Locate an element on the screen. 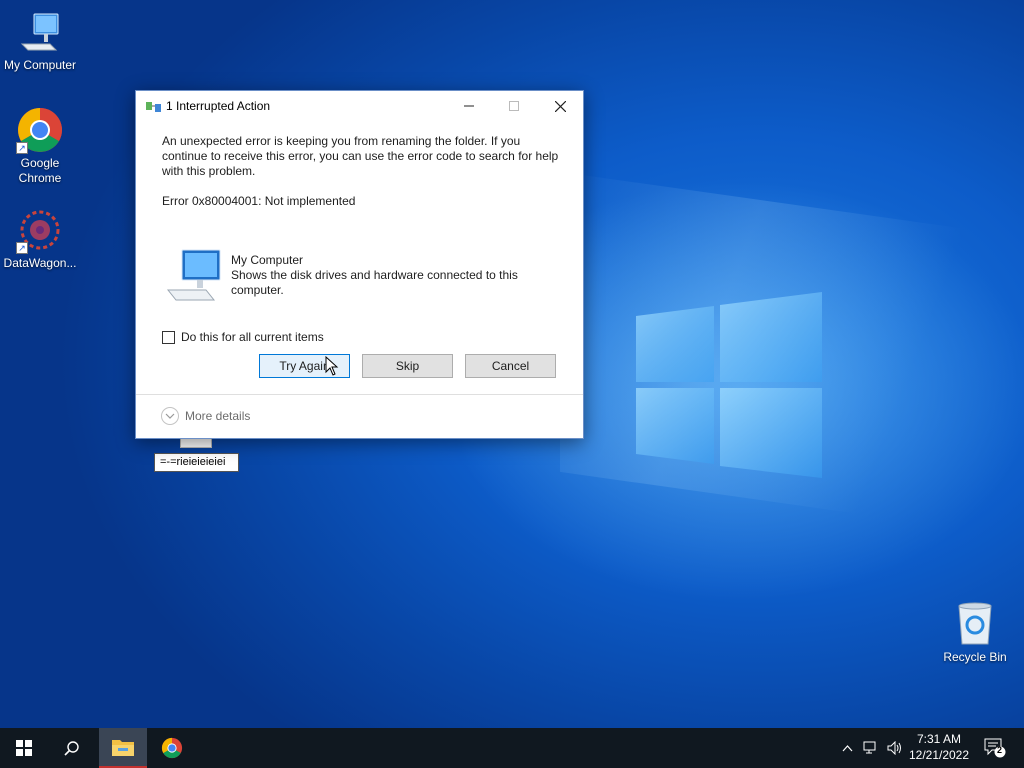 The image size is (1024, 768). volume-button is located at coordinates (895, 748).